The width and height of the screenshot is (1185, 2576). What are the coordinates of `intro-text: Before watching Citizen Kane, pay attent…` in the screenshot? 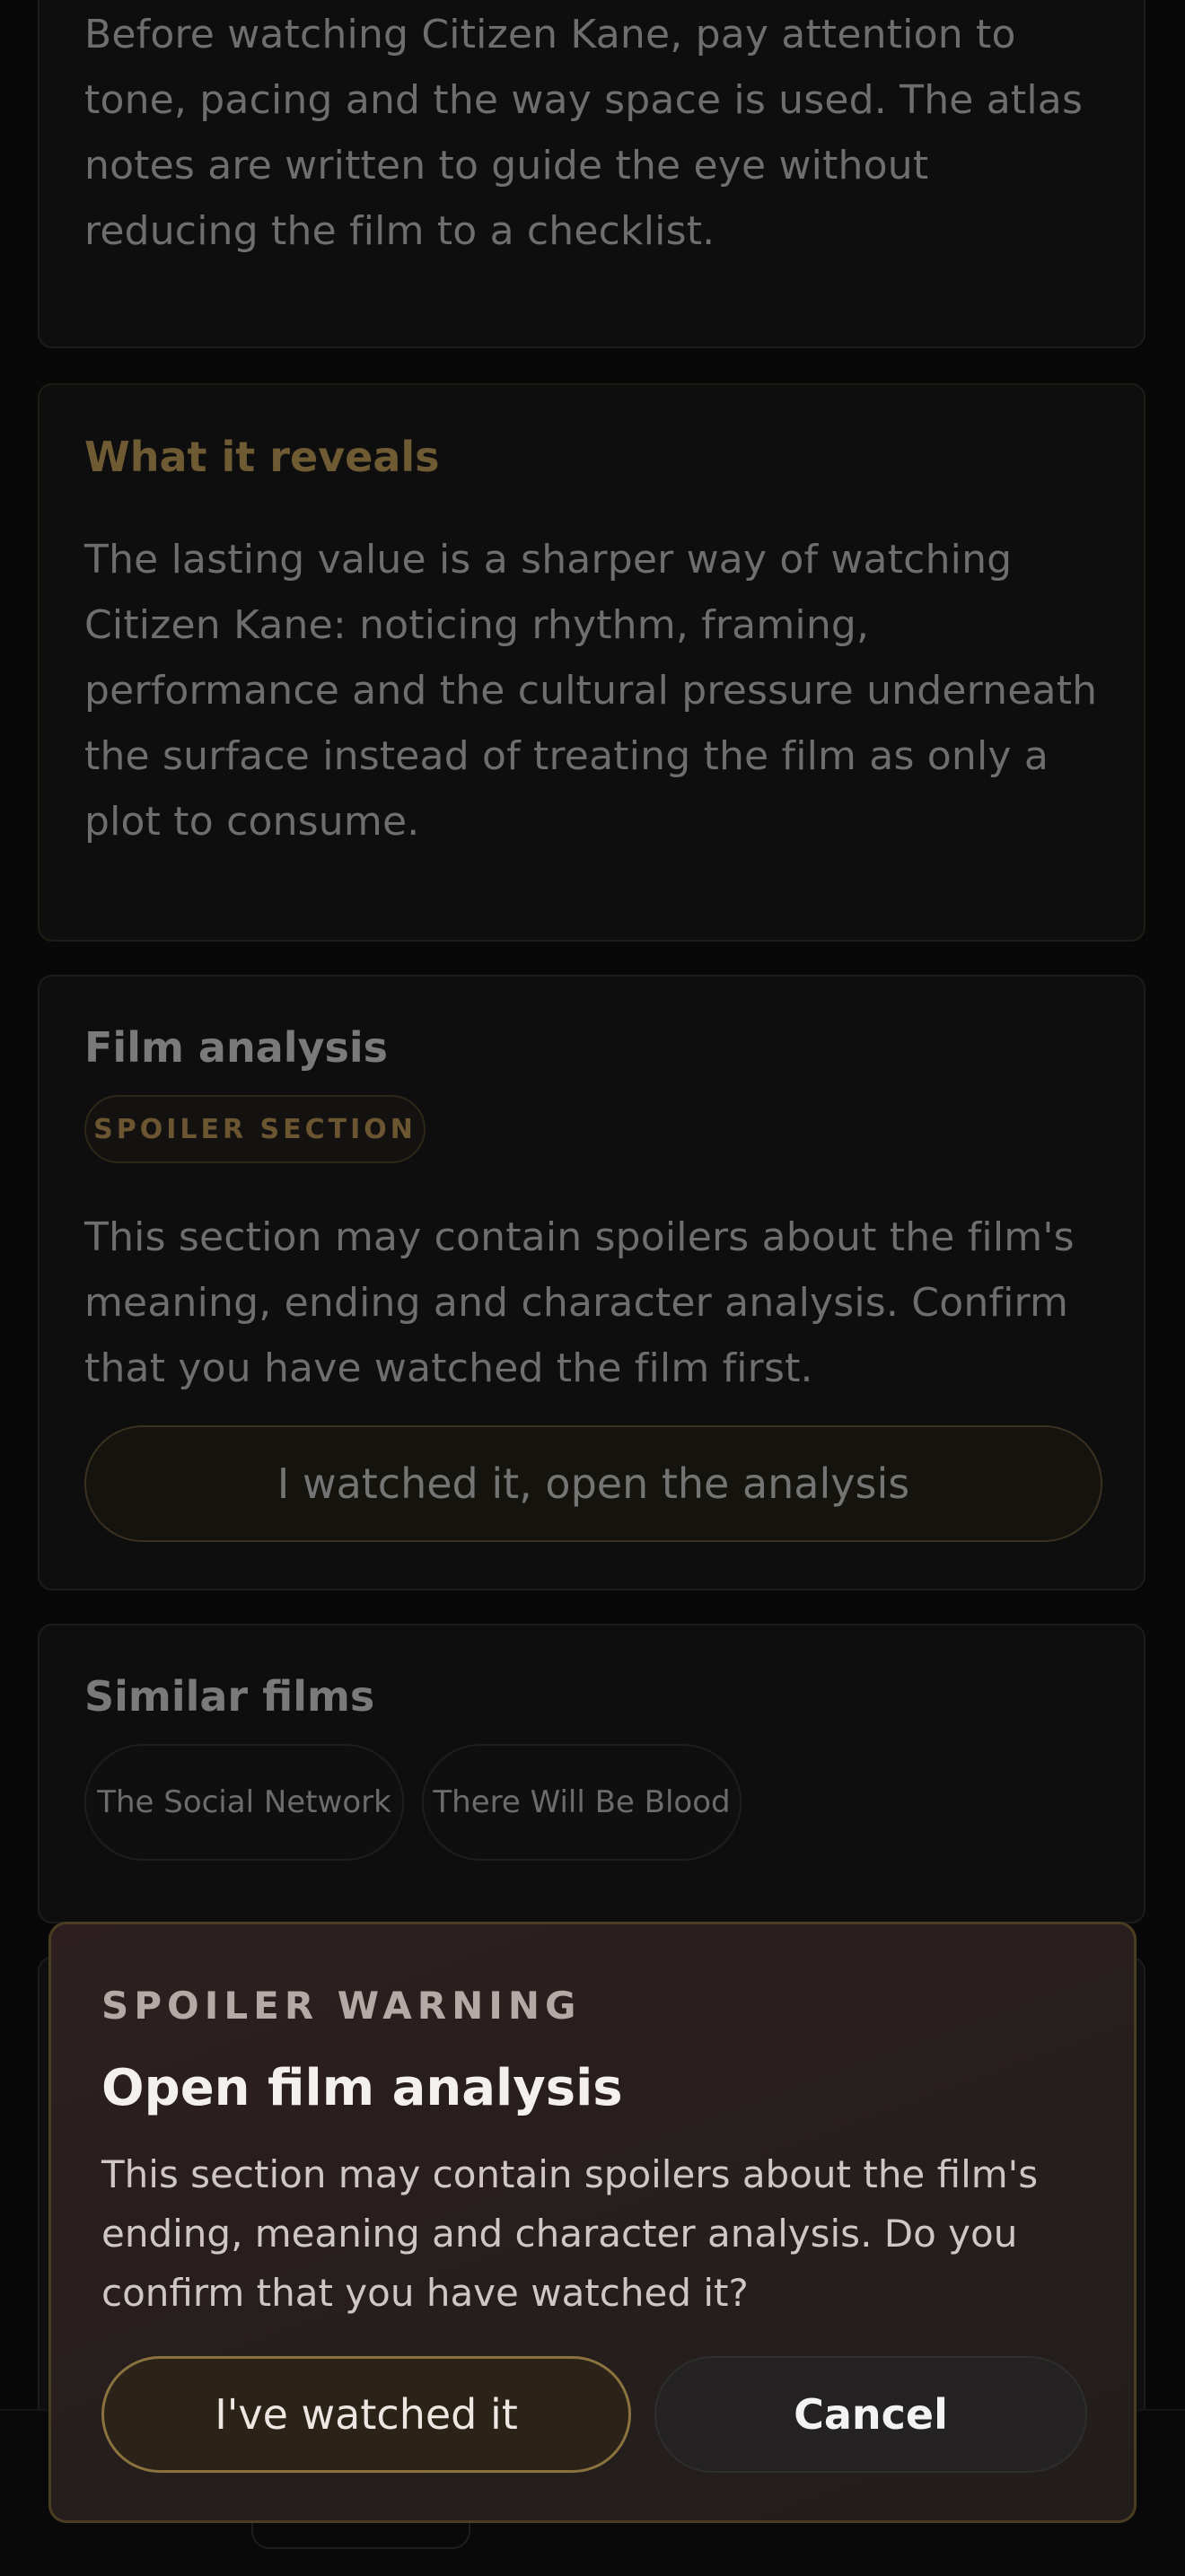 It's located at (584, 133).